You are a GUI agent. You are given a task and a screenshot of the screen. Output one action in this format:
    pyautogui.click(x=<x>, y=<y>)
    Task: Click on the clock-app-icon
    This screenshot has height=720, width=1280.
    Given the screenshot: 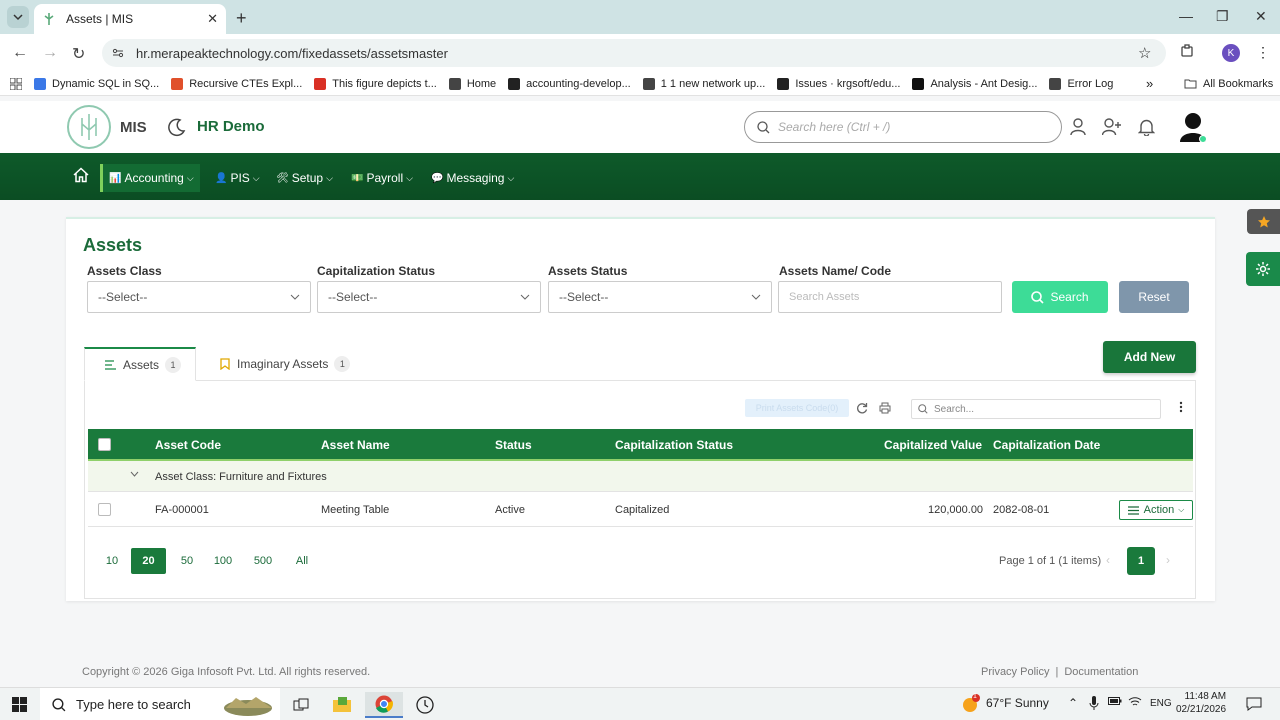 What is the action you would take?
    pyautogui.click(x=425, y=705)
    